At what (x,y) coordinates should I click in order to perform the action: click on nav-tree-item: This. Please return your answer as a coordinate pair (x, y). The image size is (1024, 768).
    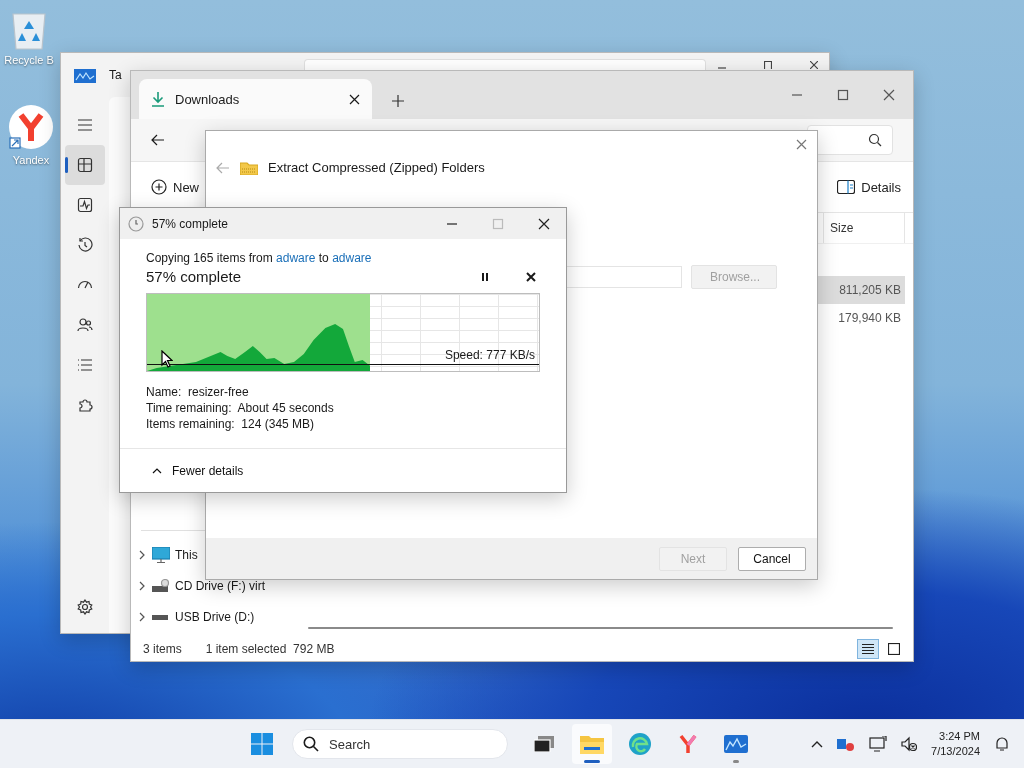
    Looking at the image, I should click on (164, 555).